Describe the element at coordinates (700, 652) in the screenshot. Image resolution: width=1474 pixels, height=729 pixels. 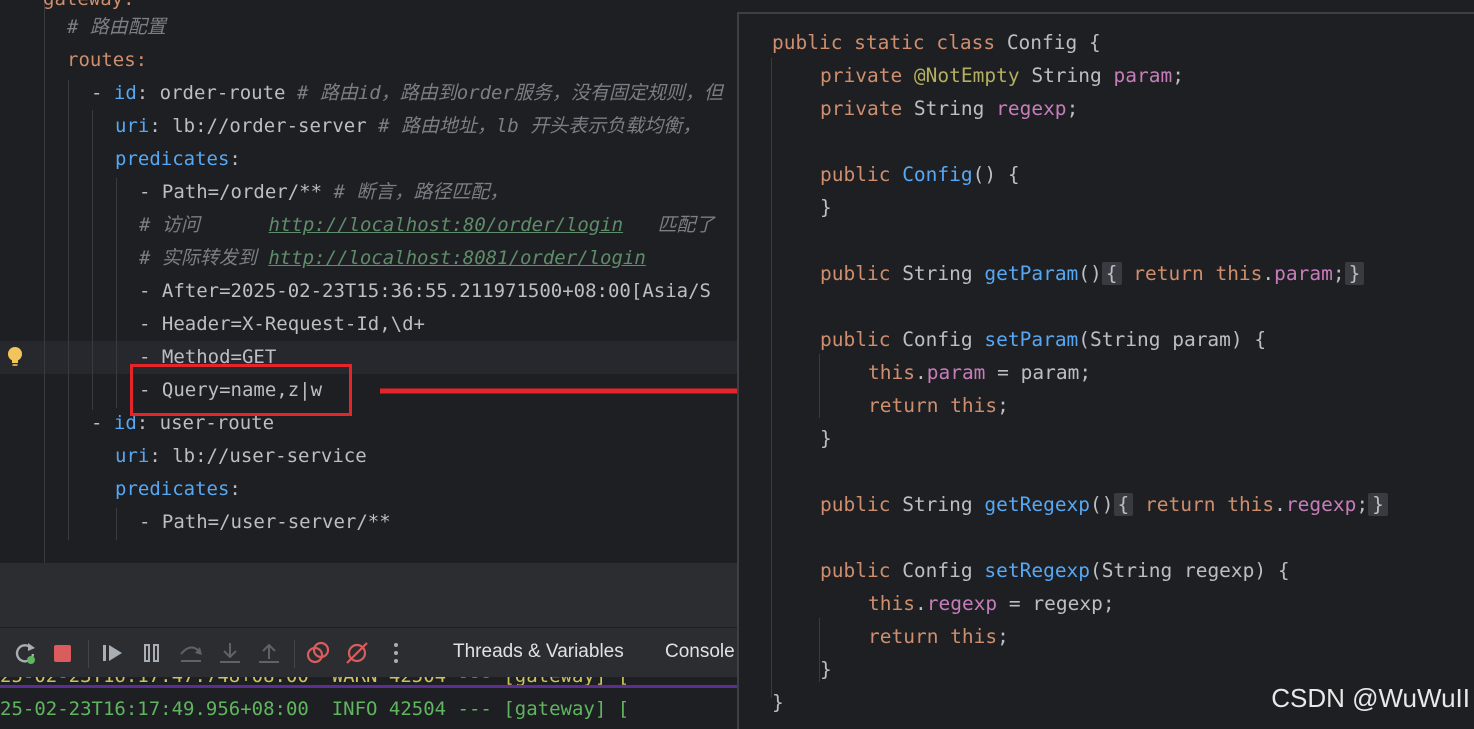
I see `tab-console: Console` at that location.